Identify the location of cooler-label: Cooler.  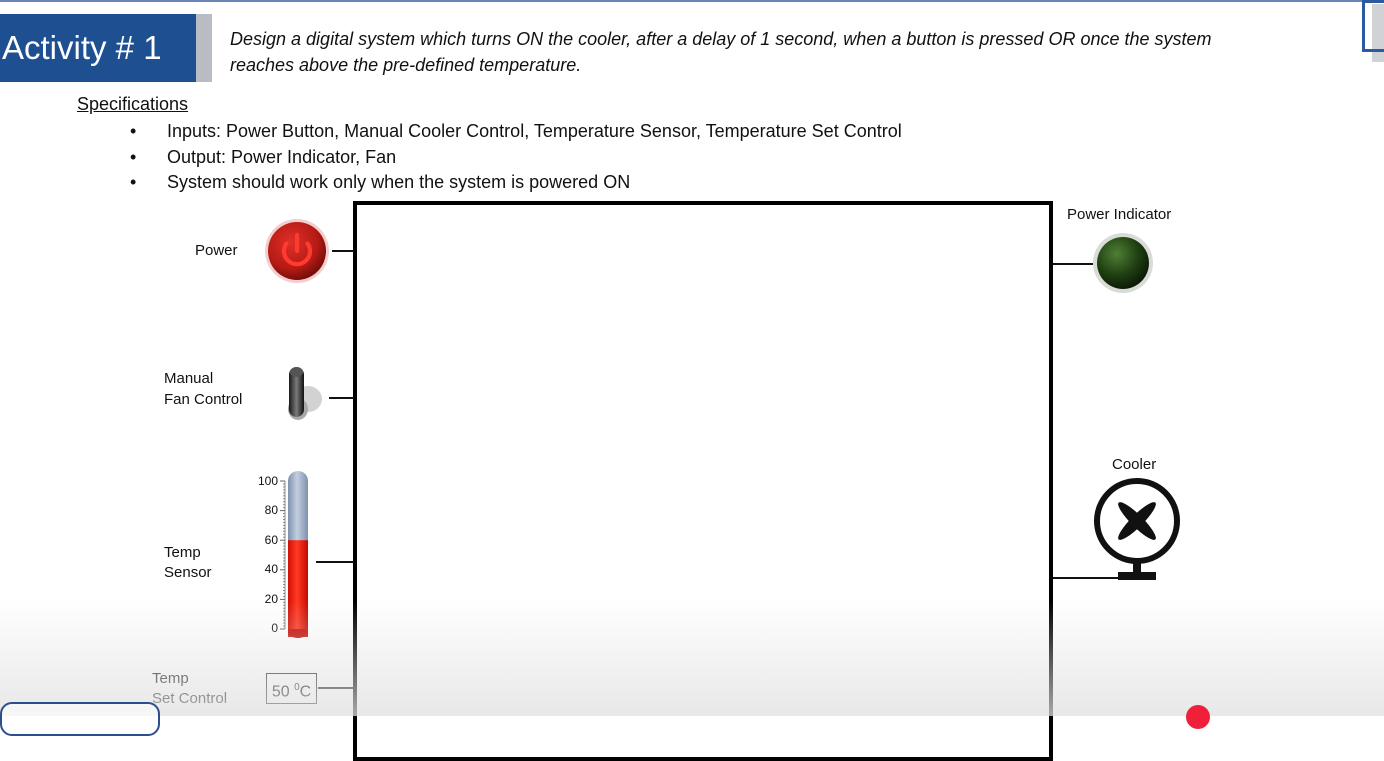
(1134, 464).